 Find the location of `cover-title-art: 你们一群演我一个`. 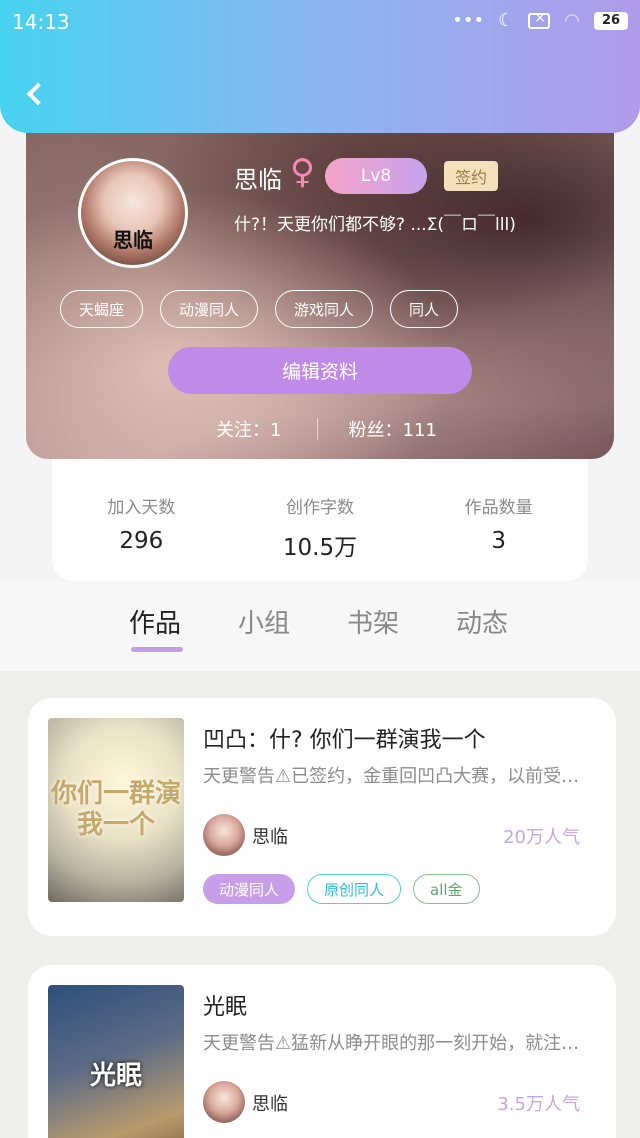

cover-title-art: 你们一群演我一个 is located at coordinates (115, 809).